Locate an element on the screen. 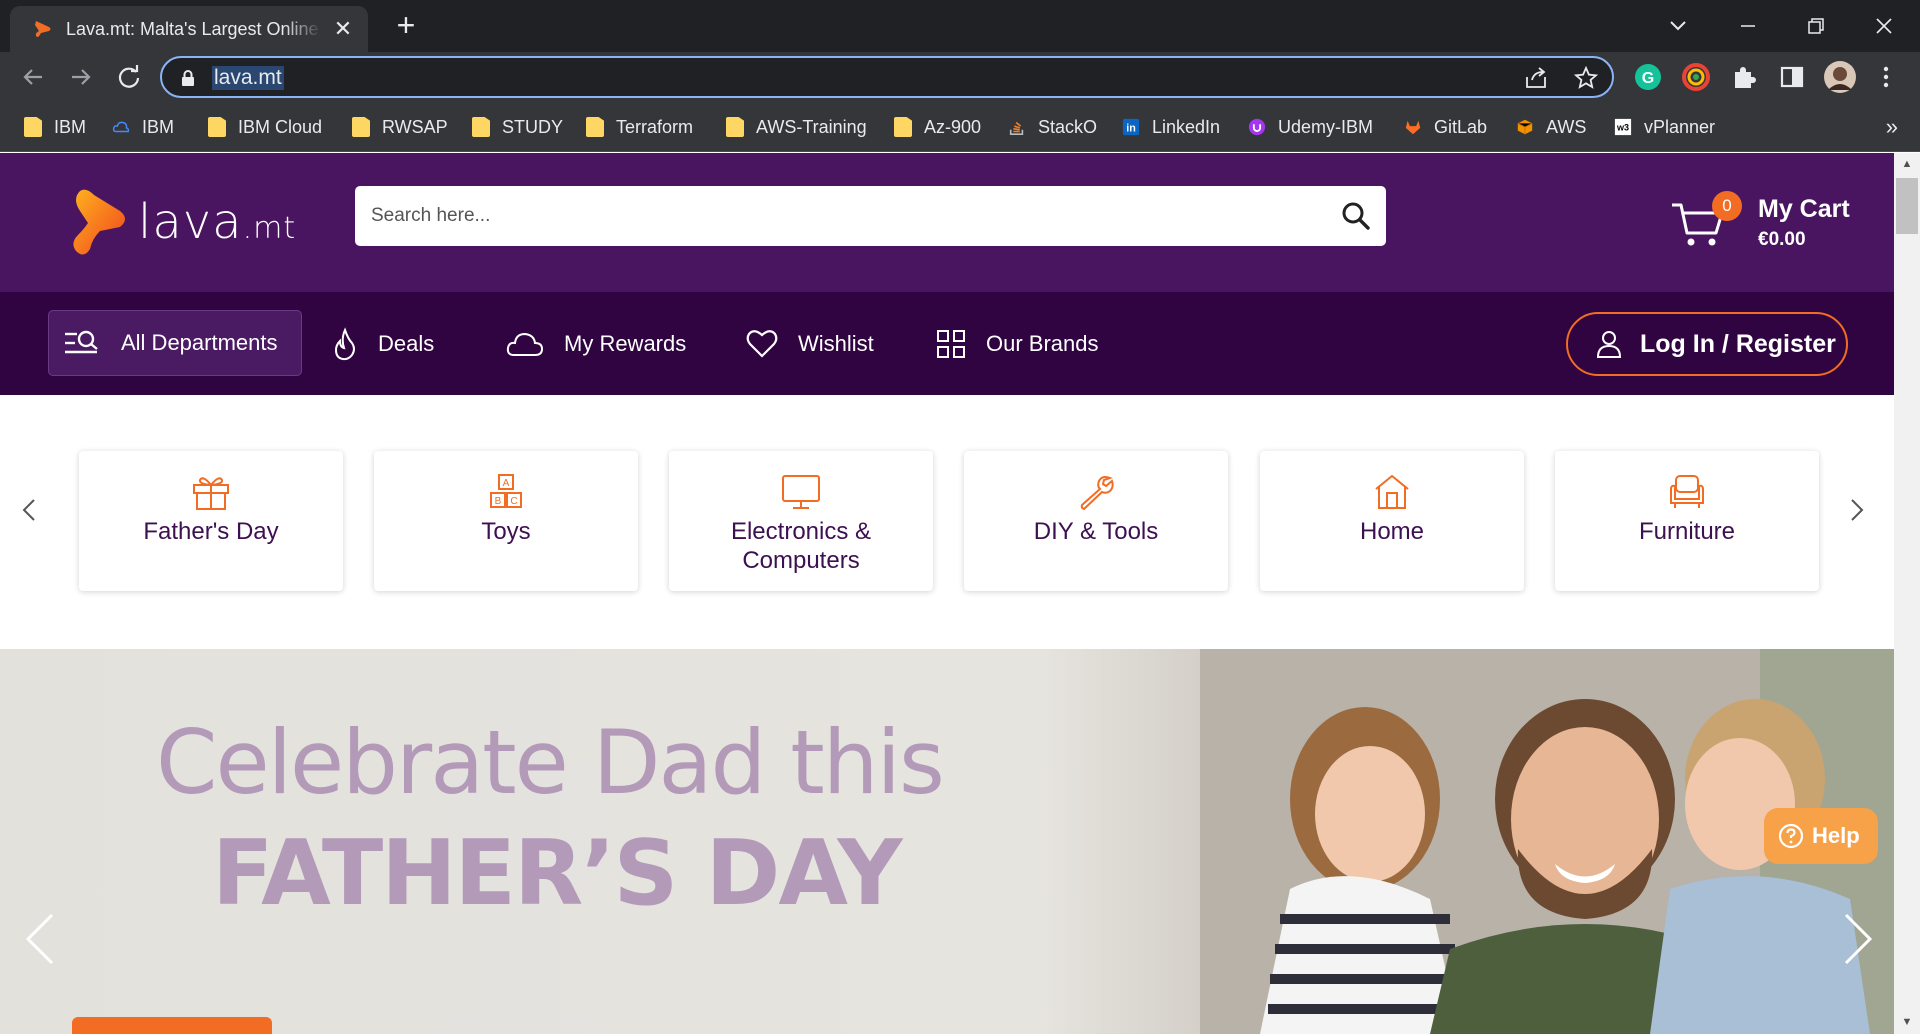 The image size is (1920, 1034). category-card-diy-tools: DIY & Tools is located at coordinates (1096, 521).